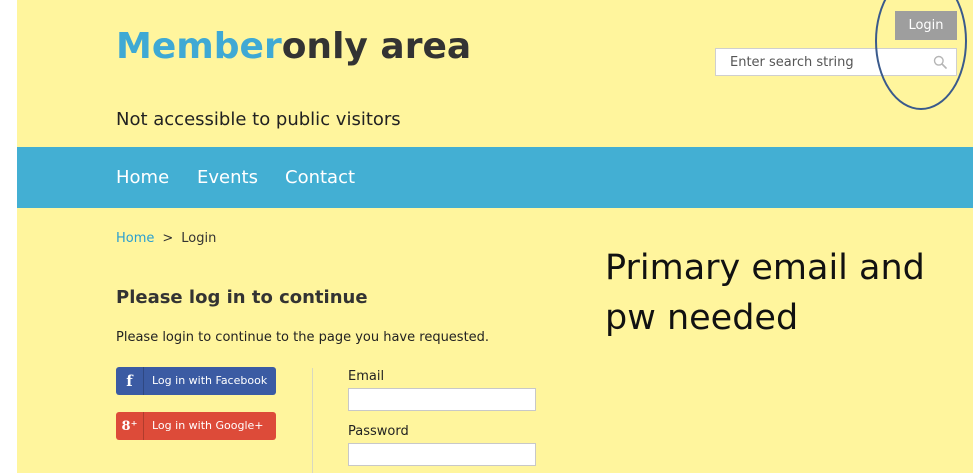 This screenshot has width=973, height=473. What do you see at coordinates (926, 25) in the screenshot?
I see `login-button: Login` at bounding box center [926, 25].